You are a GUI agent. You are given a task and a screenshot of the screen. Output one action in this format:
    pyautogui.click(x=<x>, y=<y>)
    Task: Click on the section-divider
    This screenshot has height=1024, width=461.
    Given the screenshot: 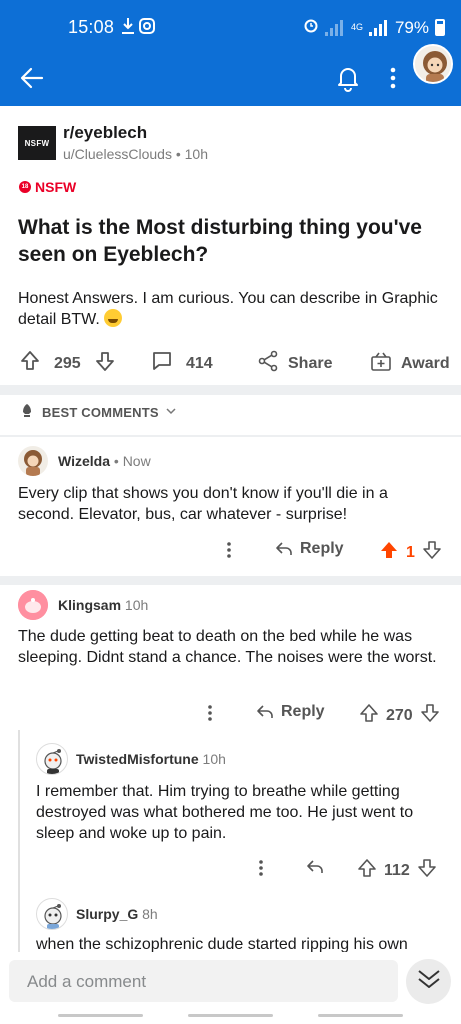 What is the action you would take?
    pyautogui.click(x=230, y=390)
    